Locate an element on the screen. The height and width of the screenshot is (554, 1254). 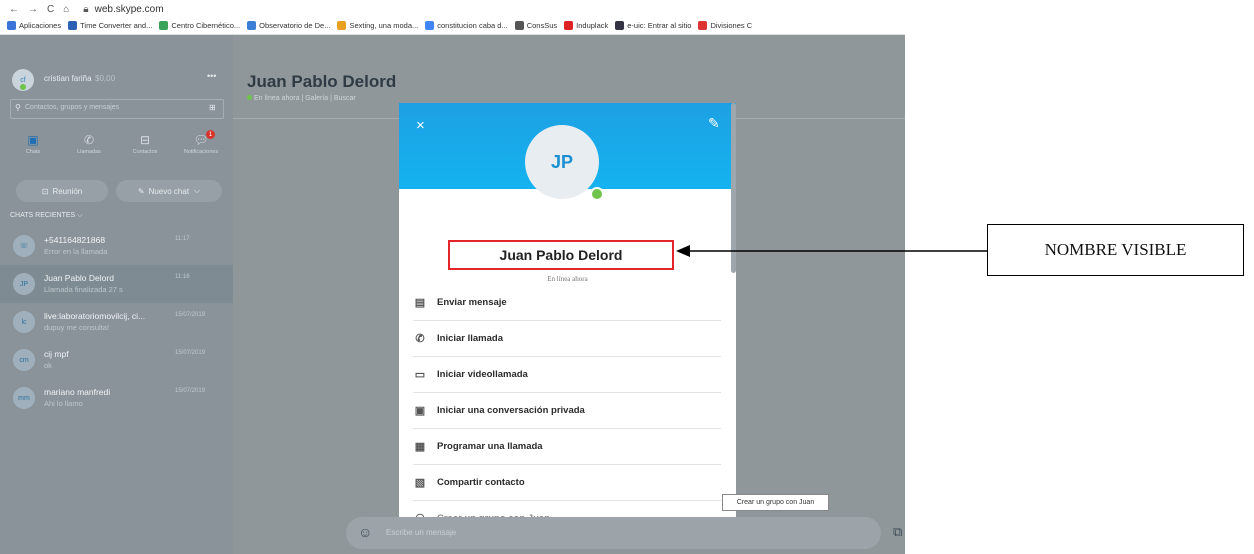
calendar-icon: ▦ is located at coordinates (420, 447).